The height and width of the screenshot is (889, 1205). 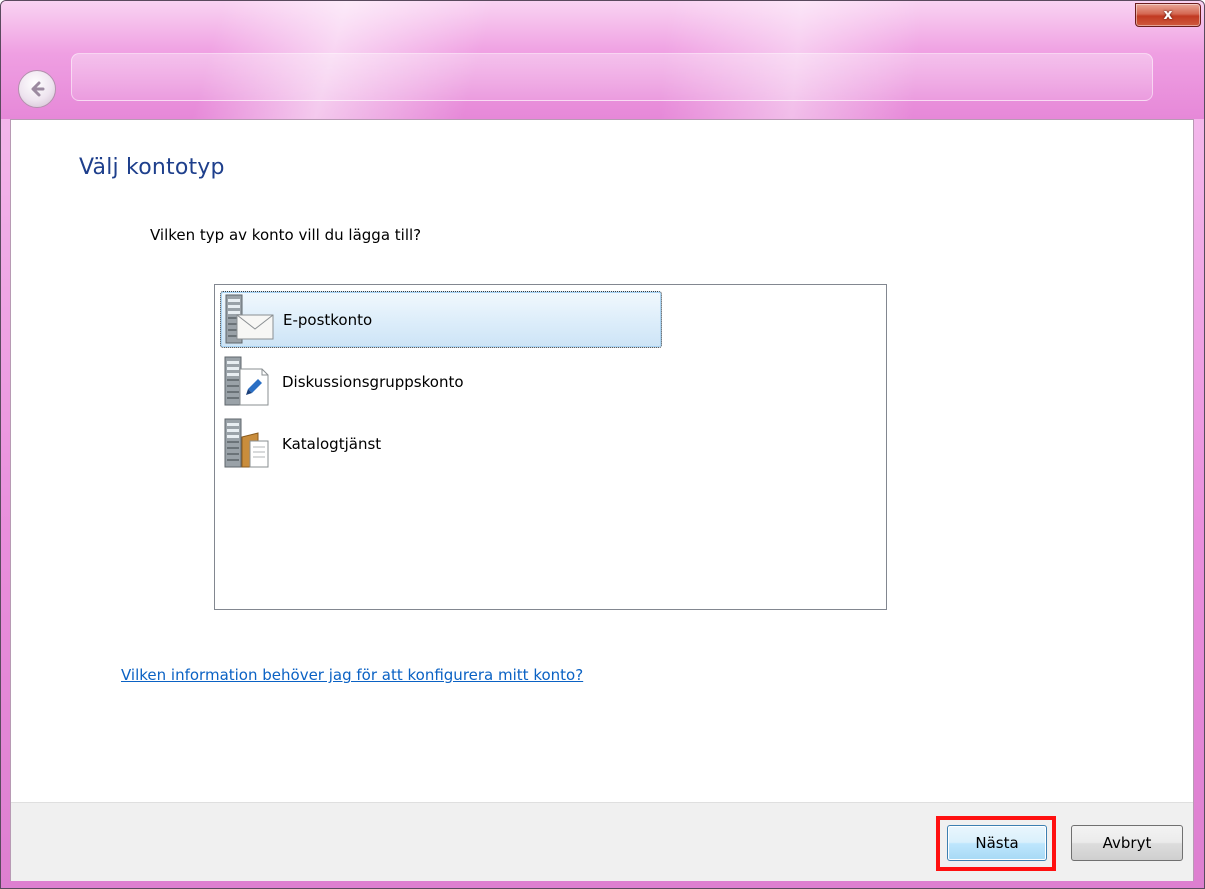 What do you see at coordinates (332, 443) in the screenshot?
I see `list-item-label: Katalogtjänst` at bounding box center [332, 443].